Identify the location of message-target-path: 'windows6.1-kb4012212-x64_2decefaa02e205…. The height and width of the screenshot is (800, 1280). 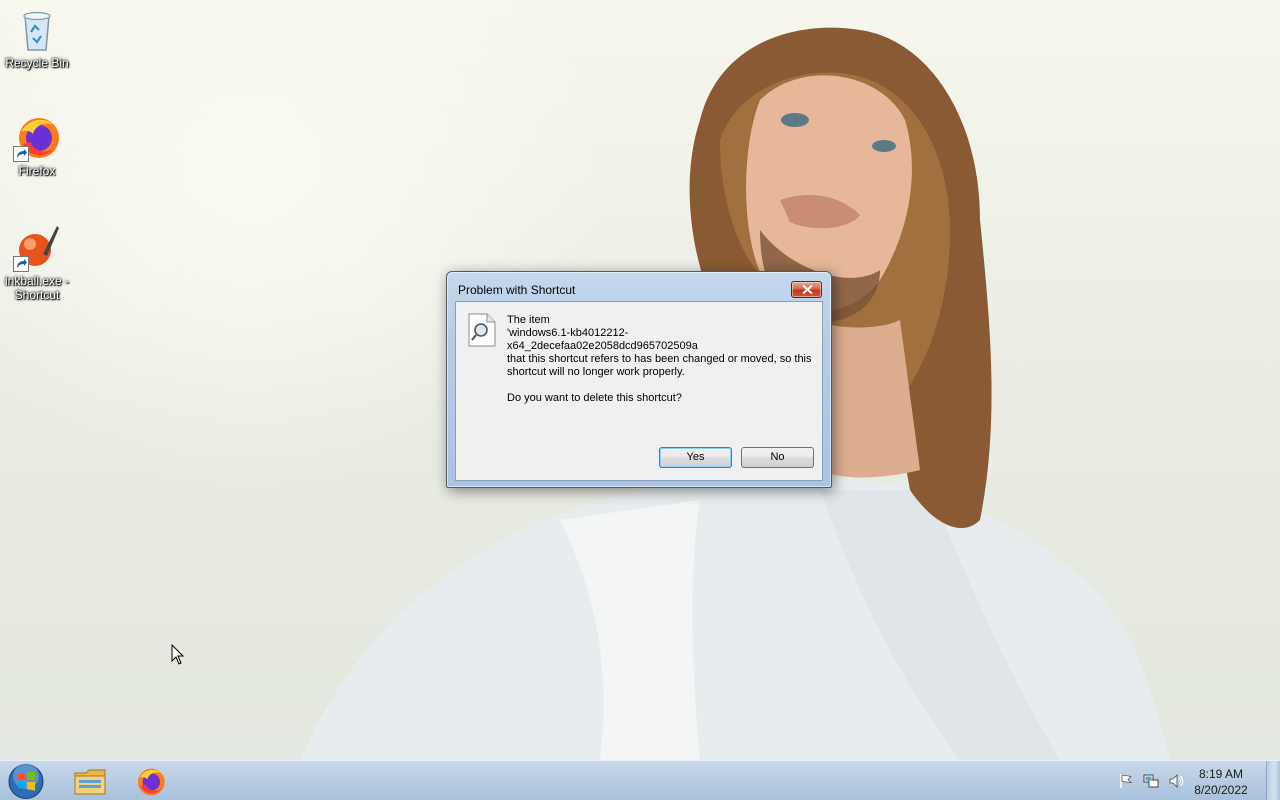
(602, 339).